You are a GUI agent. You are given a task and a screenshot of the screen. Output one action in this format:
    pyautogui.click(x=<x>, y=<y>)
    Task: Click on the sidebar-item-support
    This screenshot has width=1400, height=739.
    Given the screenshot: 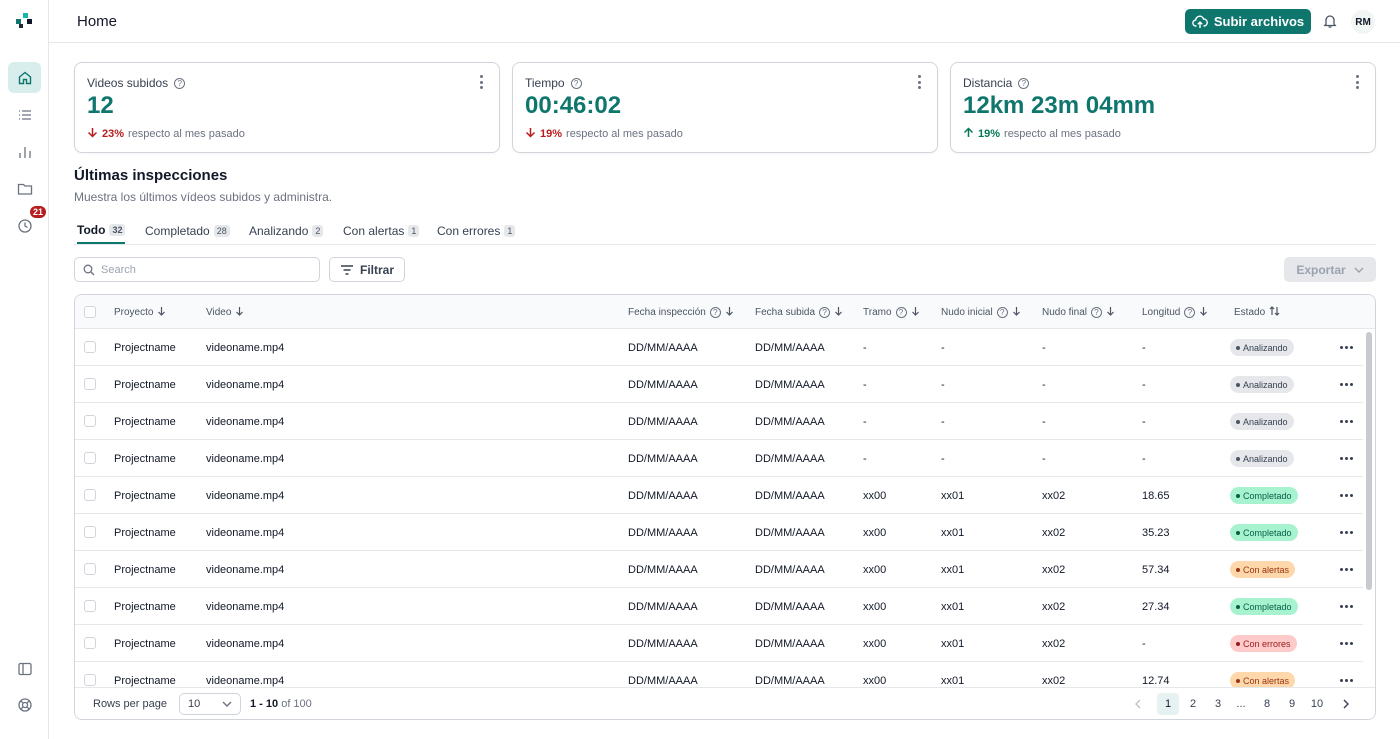 What is the action you would take?
    pyautogui.click(x=24, y=704)
    